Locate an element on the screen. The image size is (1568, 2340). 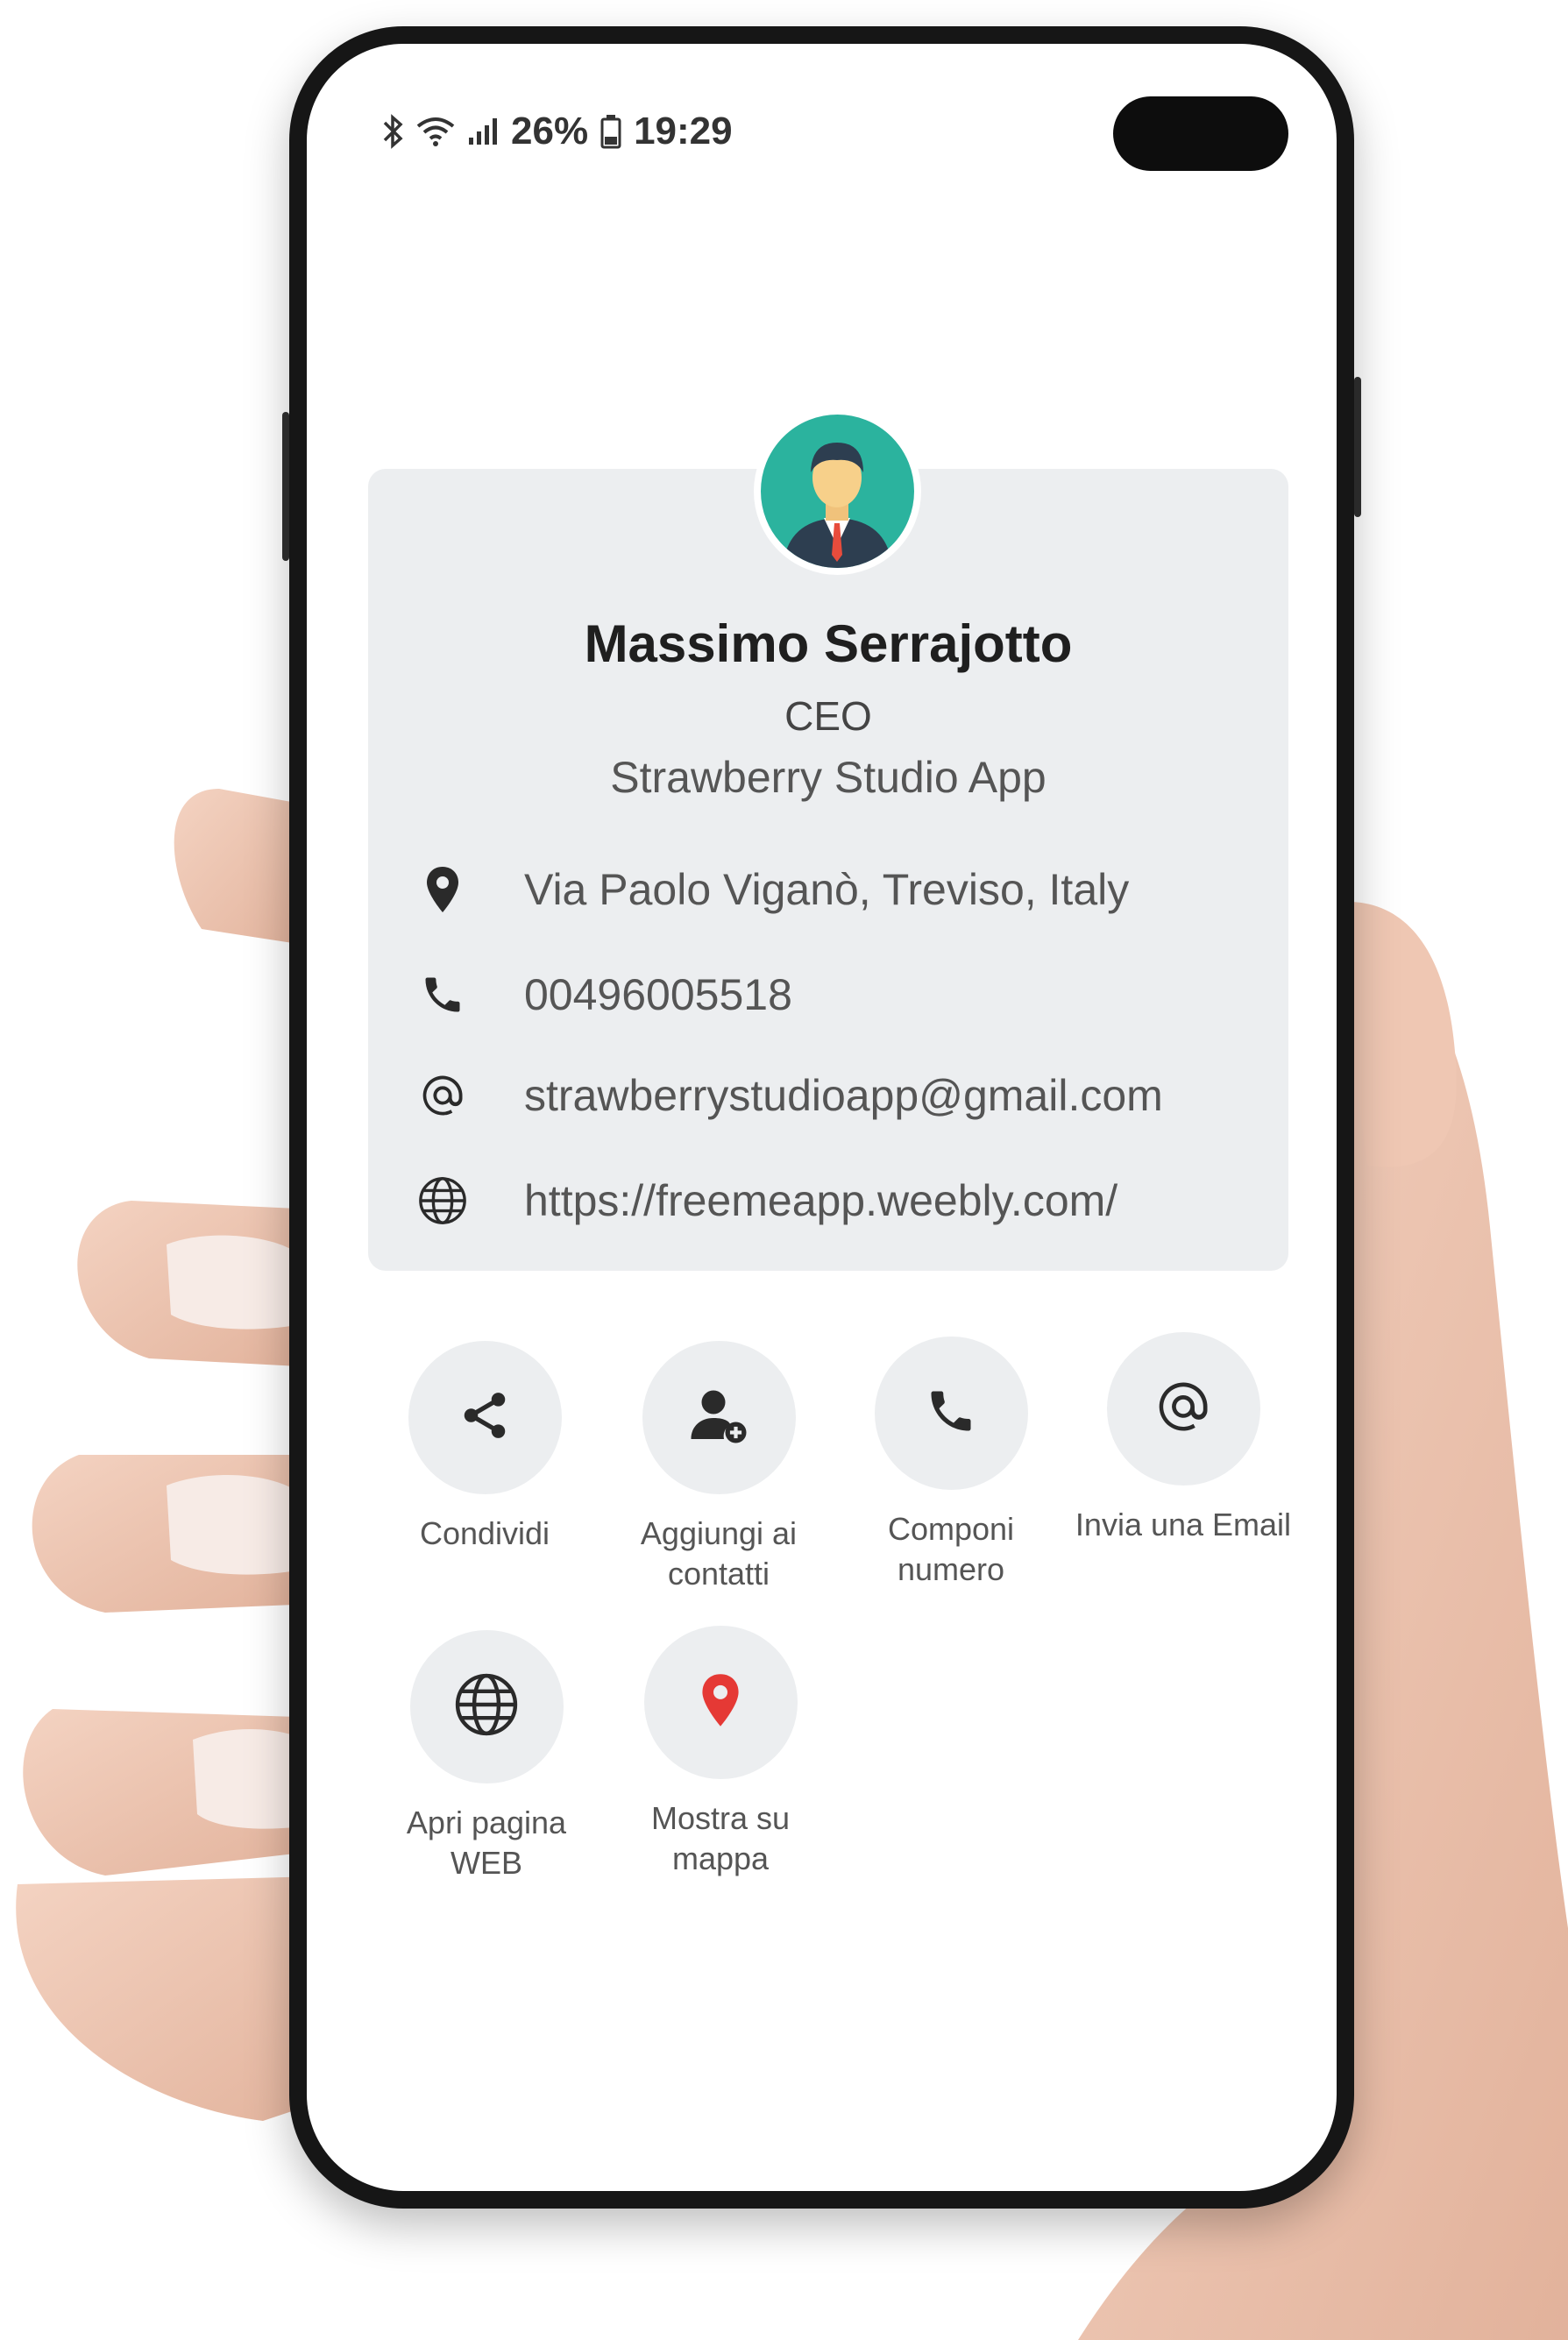
call-label: Componi numero is located at coordinates (951, 1549).